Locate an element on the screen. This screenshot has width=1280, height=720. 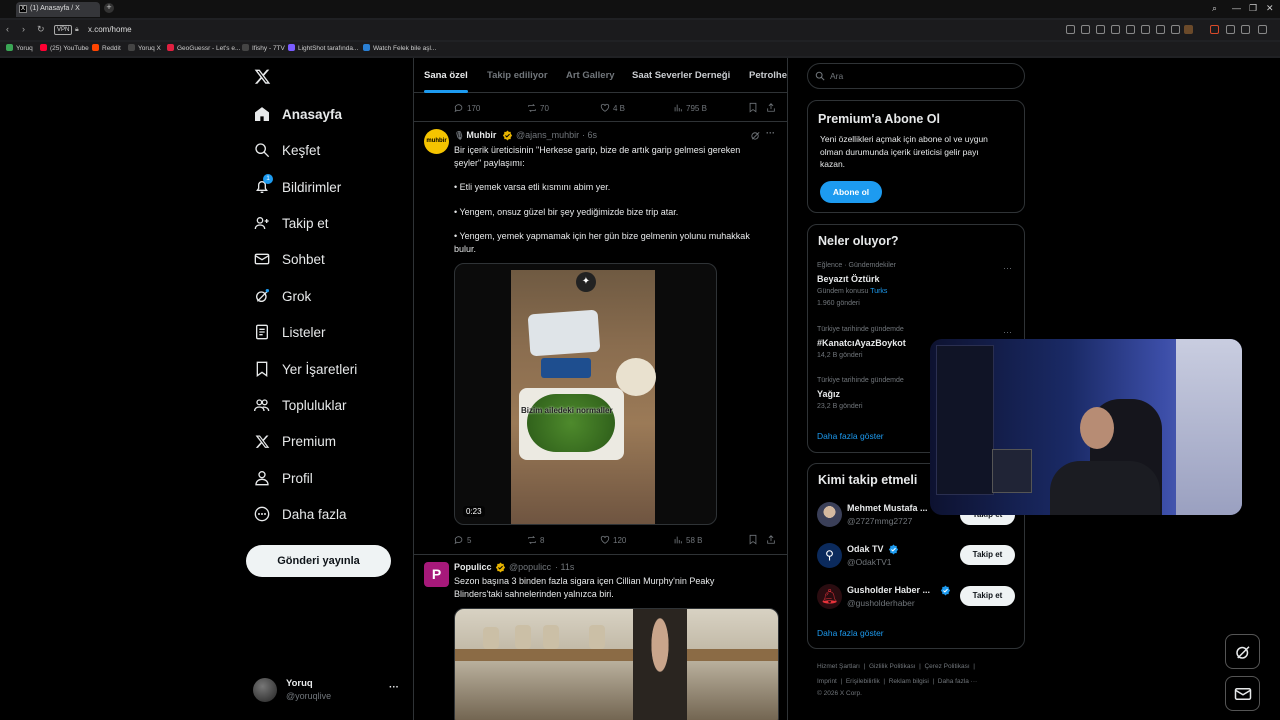
post-more-button: ··· is located at coordinates (770, 133).